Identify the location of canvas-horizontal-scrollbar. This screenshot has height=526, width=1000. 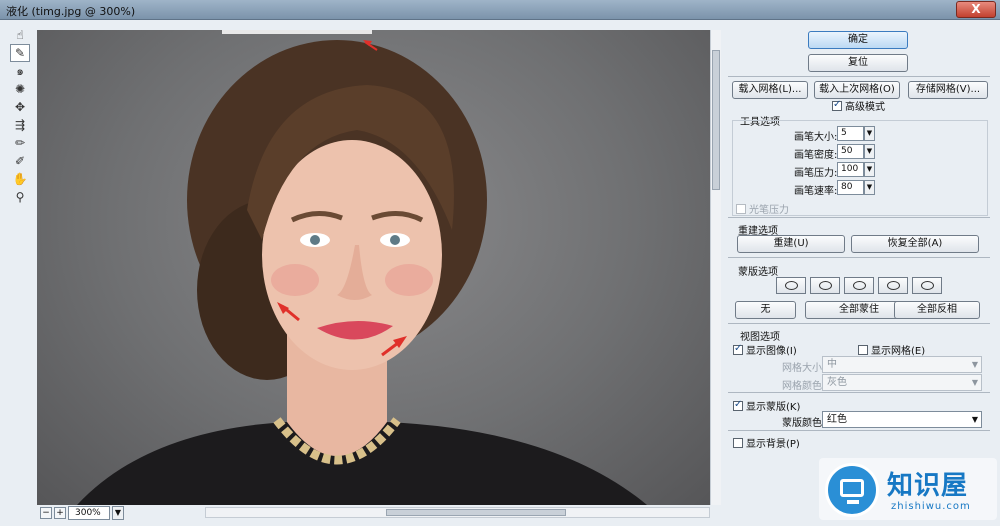
(457, 512).